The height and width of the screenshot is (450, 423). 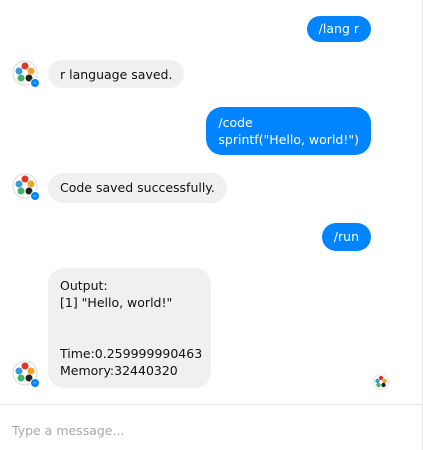 What do you see at coordinates (288, 131) in the screenshot?
I see `message-bubble-outgoing: /code sprintf("Hello, world!")` at bounding box center [288, 131].